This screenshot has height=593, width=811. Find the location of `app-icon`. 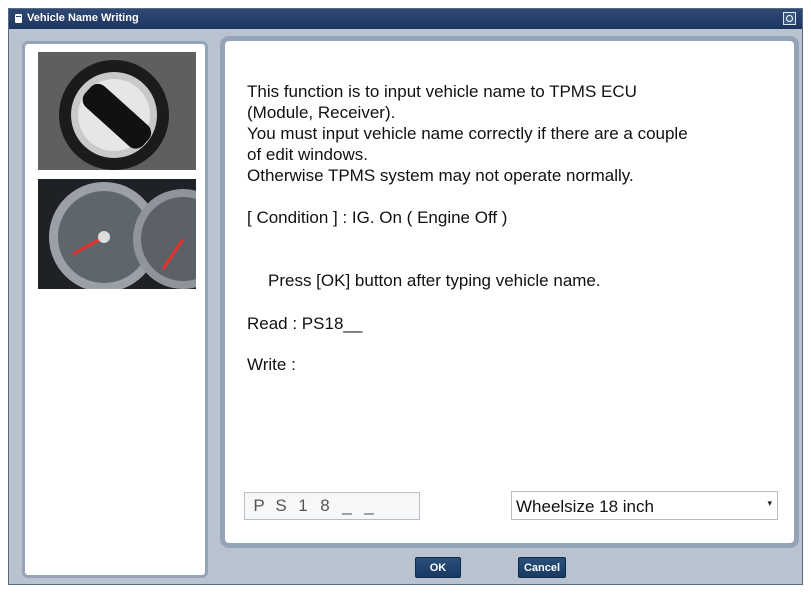

app-icon is located at coordinates (18, 18).